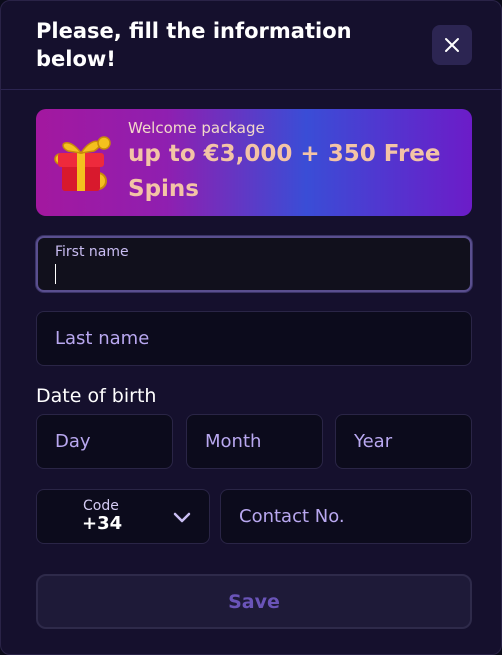  Describe the element at coordinates (82, 163) in the screenshot. I see `gift-box-icon` at that location.